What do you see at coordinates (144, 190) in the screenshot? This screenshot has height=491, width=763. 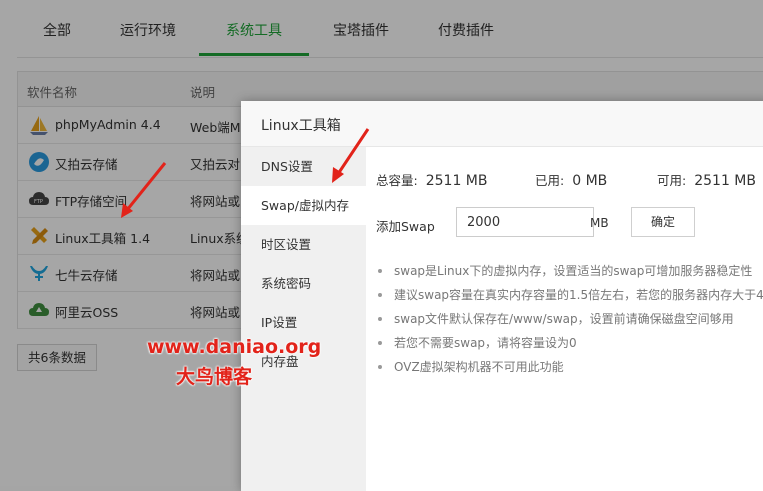 I see `arrow-to-linux-toolbox` at bounding box center [144, 190].